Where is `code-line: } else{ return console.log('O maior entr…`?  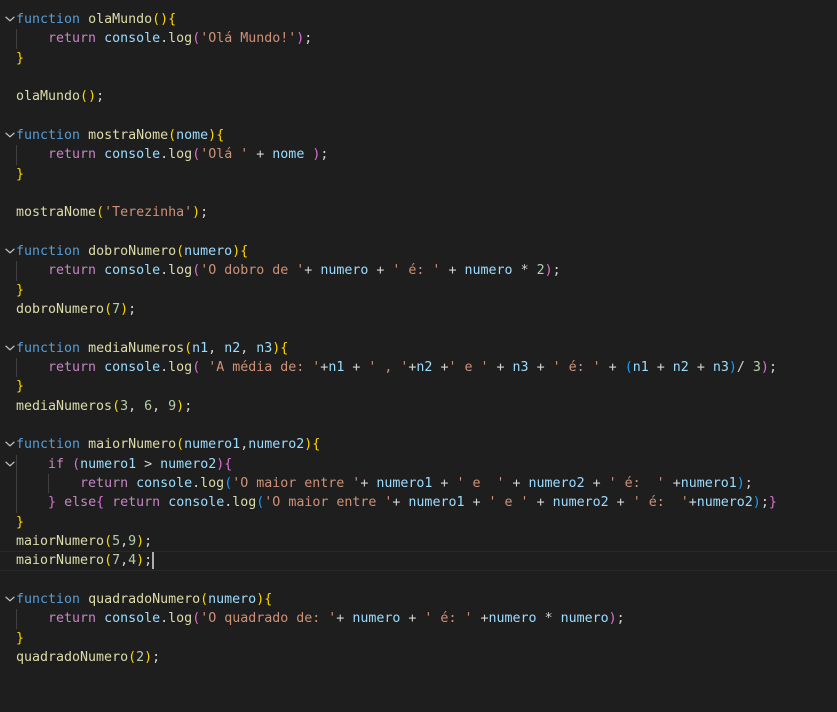
code-line: } else{ return console.log('O maior entr… is located at coordinates (418, 503).